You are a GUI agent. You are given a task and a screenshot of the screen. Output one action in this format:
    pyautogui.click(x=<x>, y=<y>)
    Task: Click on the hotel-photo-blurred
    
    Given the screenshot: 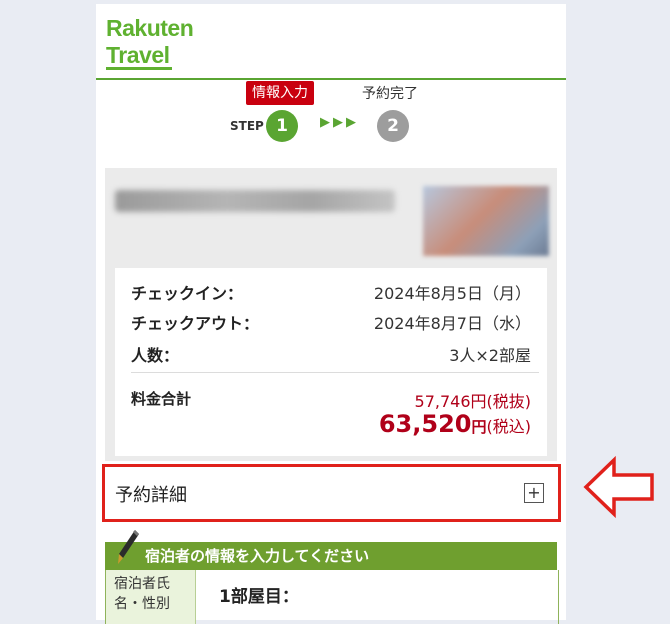 What is the action you would take?
    pyautogui.click(x=486, y=221)
    